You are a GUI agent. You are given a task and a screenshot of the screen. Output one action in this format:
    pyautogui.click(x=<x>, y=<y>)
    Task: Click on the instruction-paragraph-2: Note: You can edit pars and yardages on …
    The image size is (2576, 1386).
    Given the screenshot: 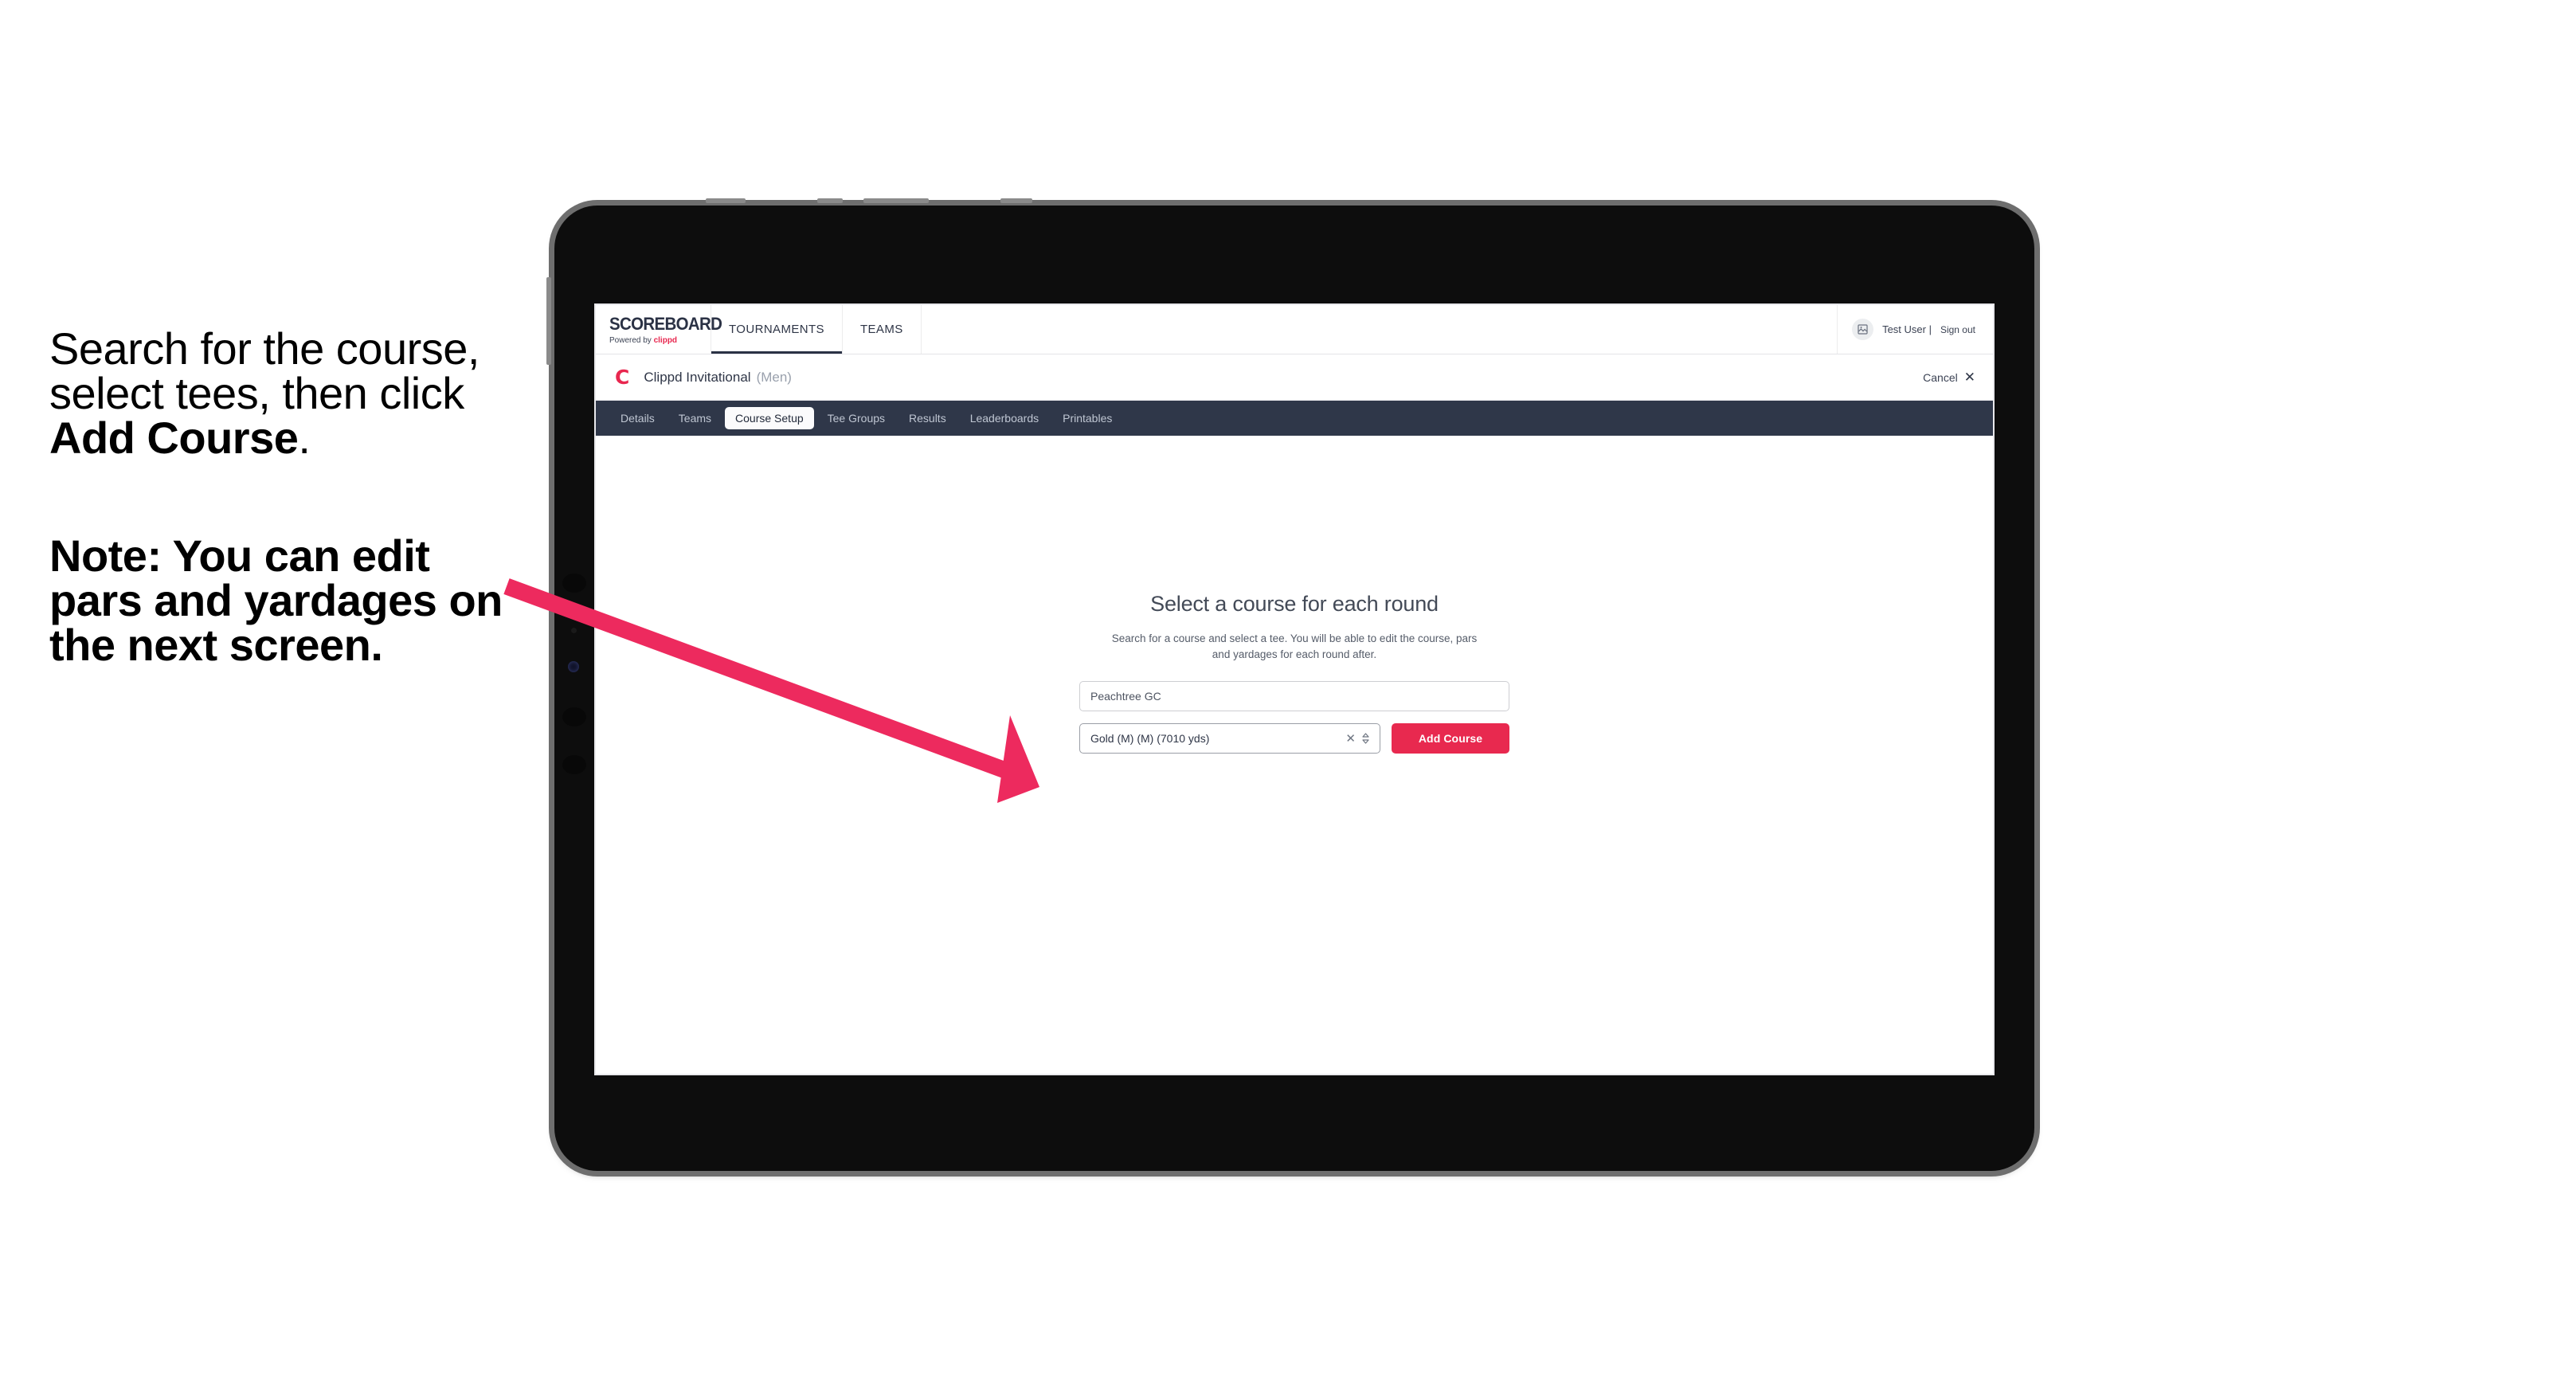 What is the action you would take?
    pyautogui.click(x=276, y=600)
    